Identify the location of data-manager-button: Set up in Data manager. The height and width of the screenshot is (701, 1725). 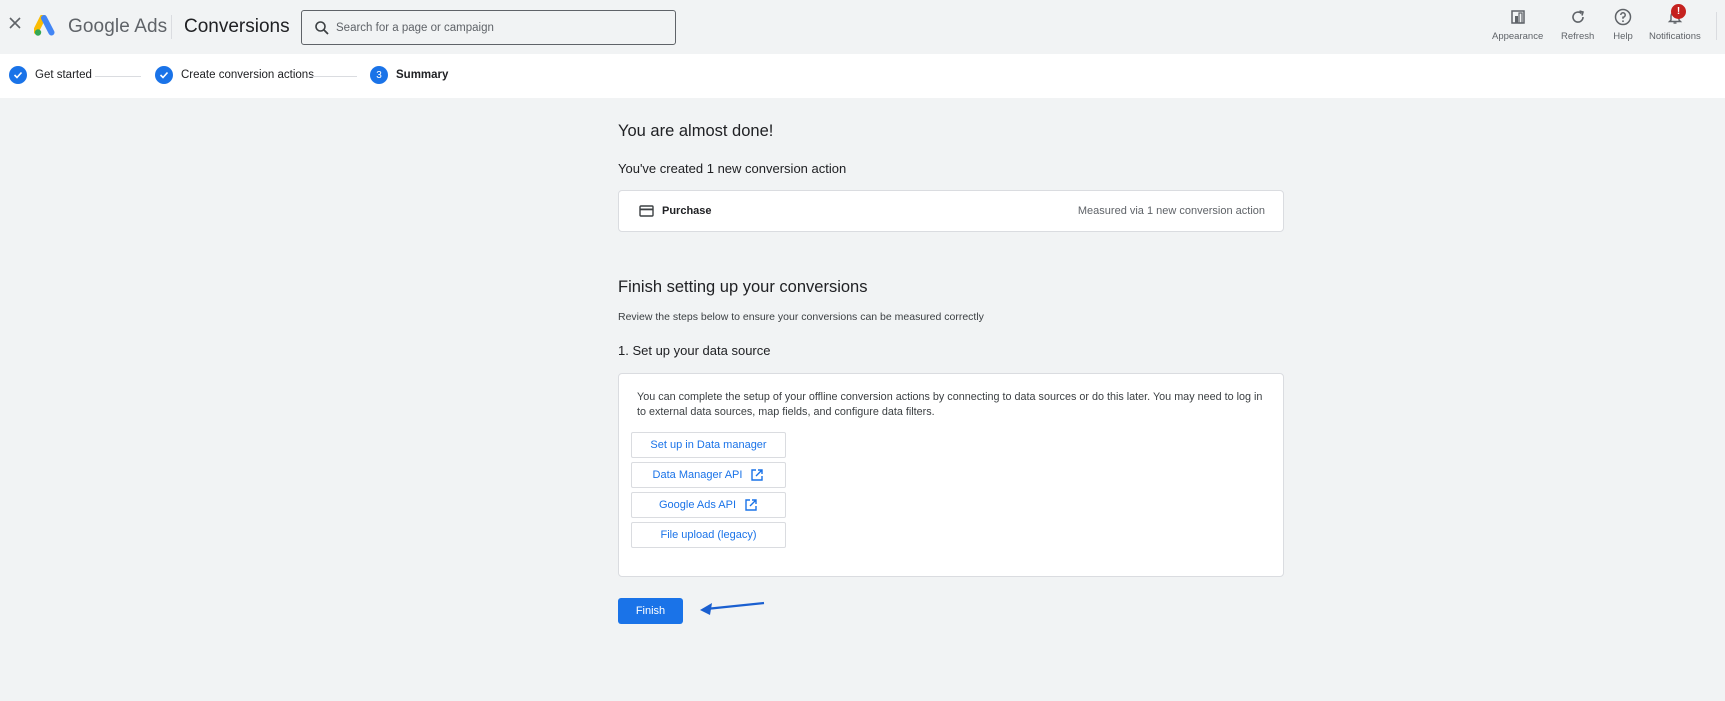
(708, 445).